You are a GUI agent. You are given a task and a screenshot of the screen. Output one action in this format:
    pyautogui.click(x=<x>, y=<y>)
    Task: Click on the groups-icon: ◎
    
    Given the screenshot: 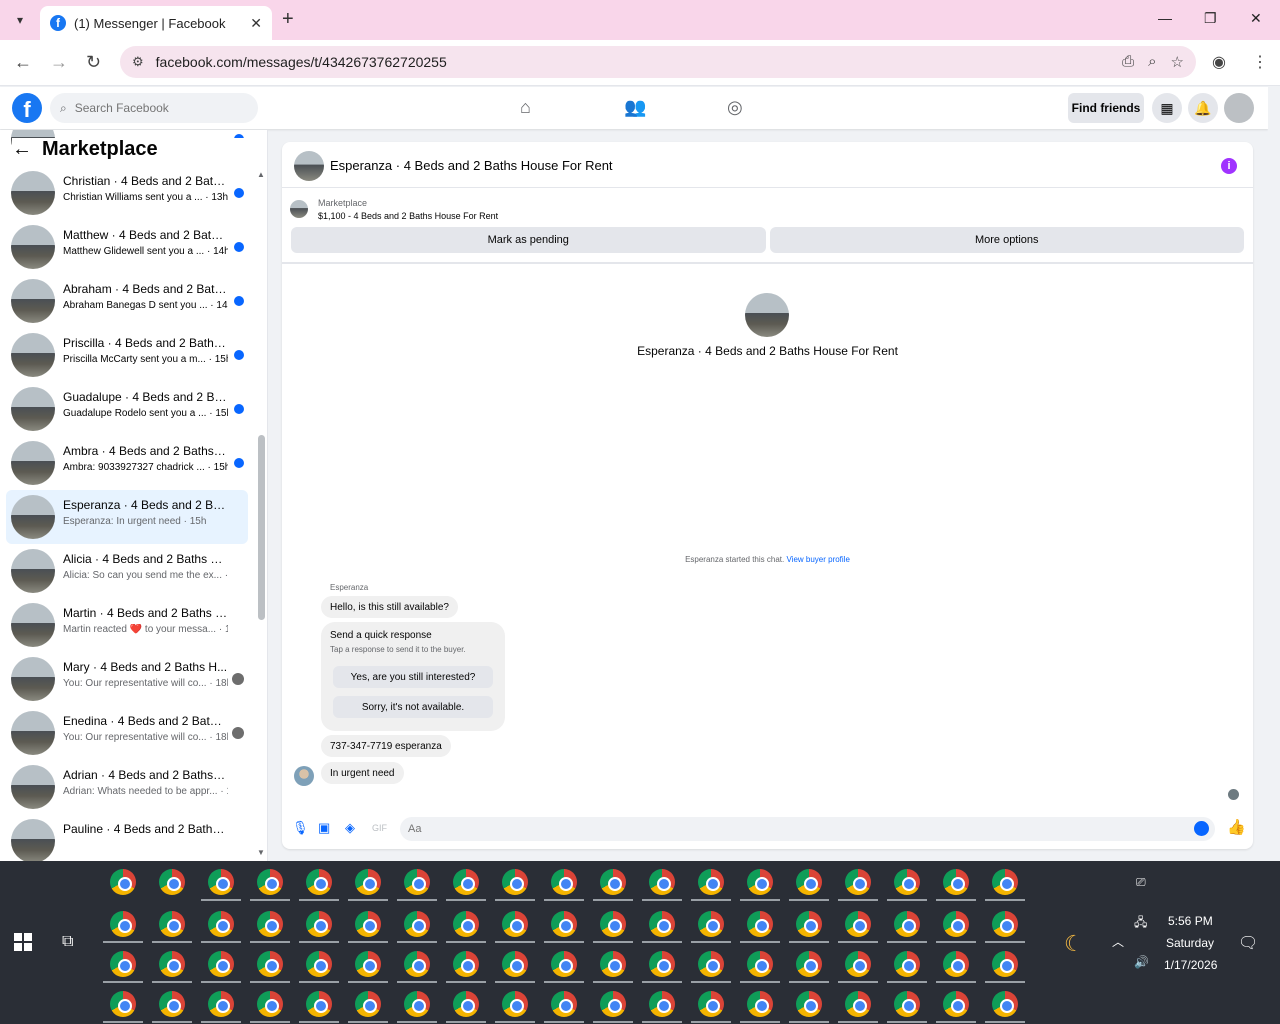 What is the action you would take?
    pyautogui.click(x=735, y=107)
    